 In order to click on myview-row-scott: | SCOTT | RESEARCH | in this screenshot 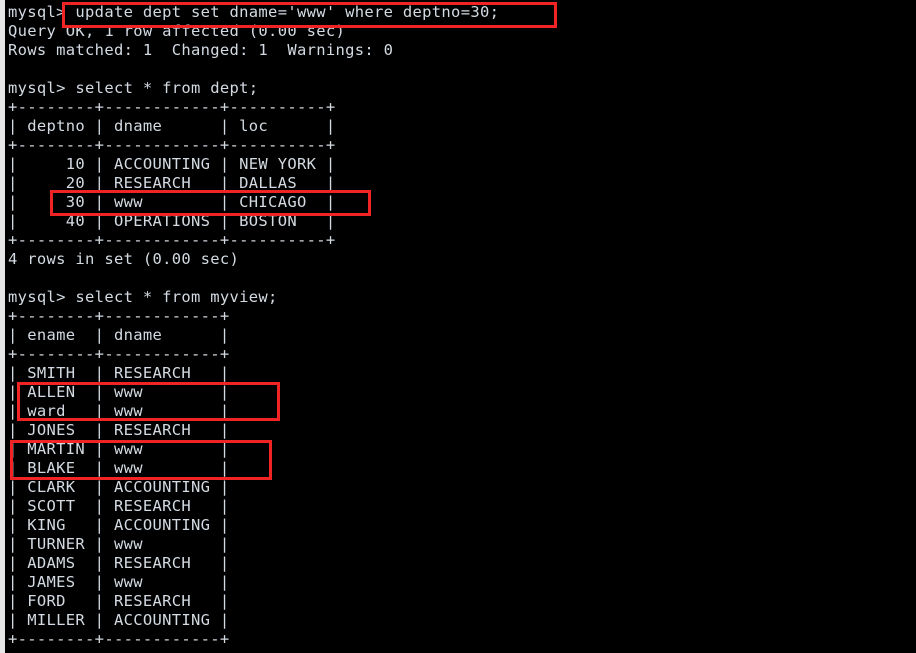, I will do `click(119, 506)`.